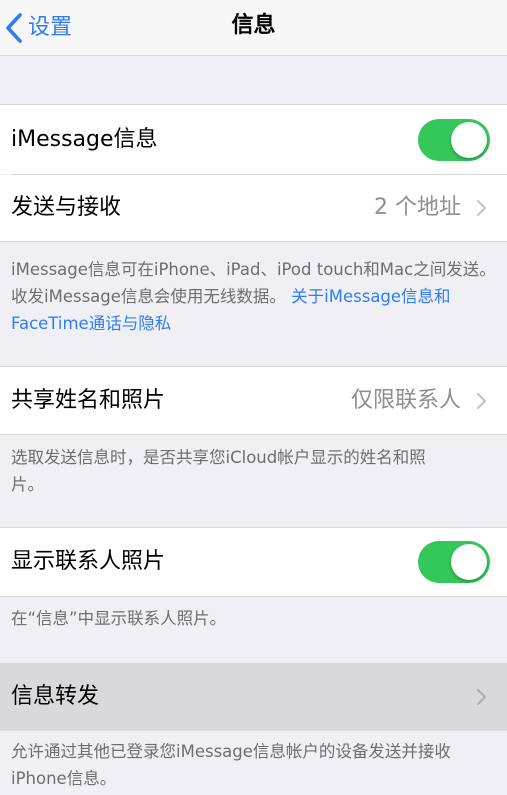 Image resolution: width=507 pixels, height=795 pixels. I want to click on forwarding-footer: 允许通过其他已登录您iMessage信息帐户的设备发送并接收iPhone信息。, so click(254, 765).